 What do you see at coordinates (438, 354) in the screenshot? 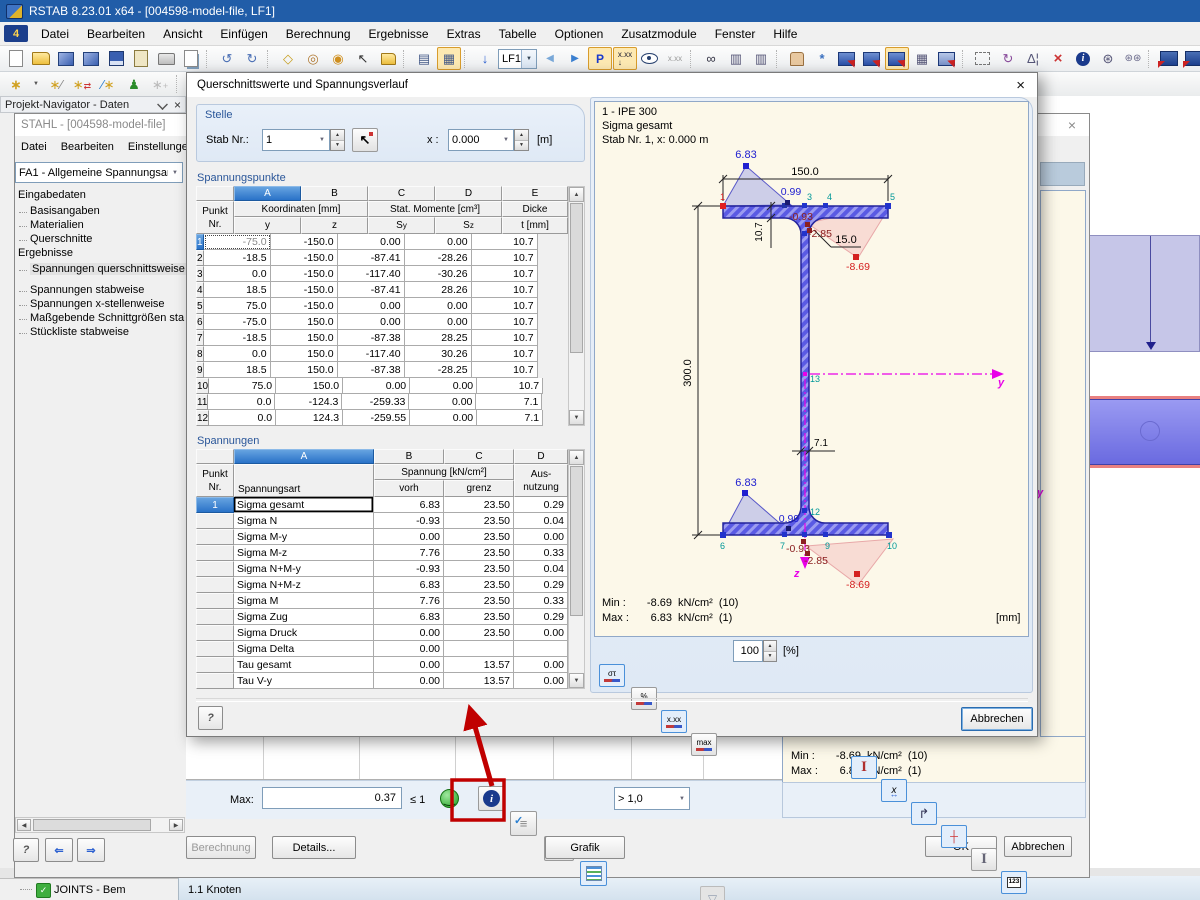
I see `cell-sz: 30.26` at bounding box center [438, 354].